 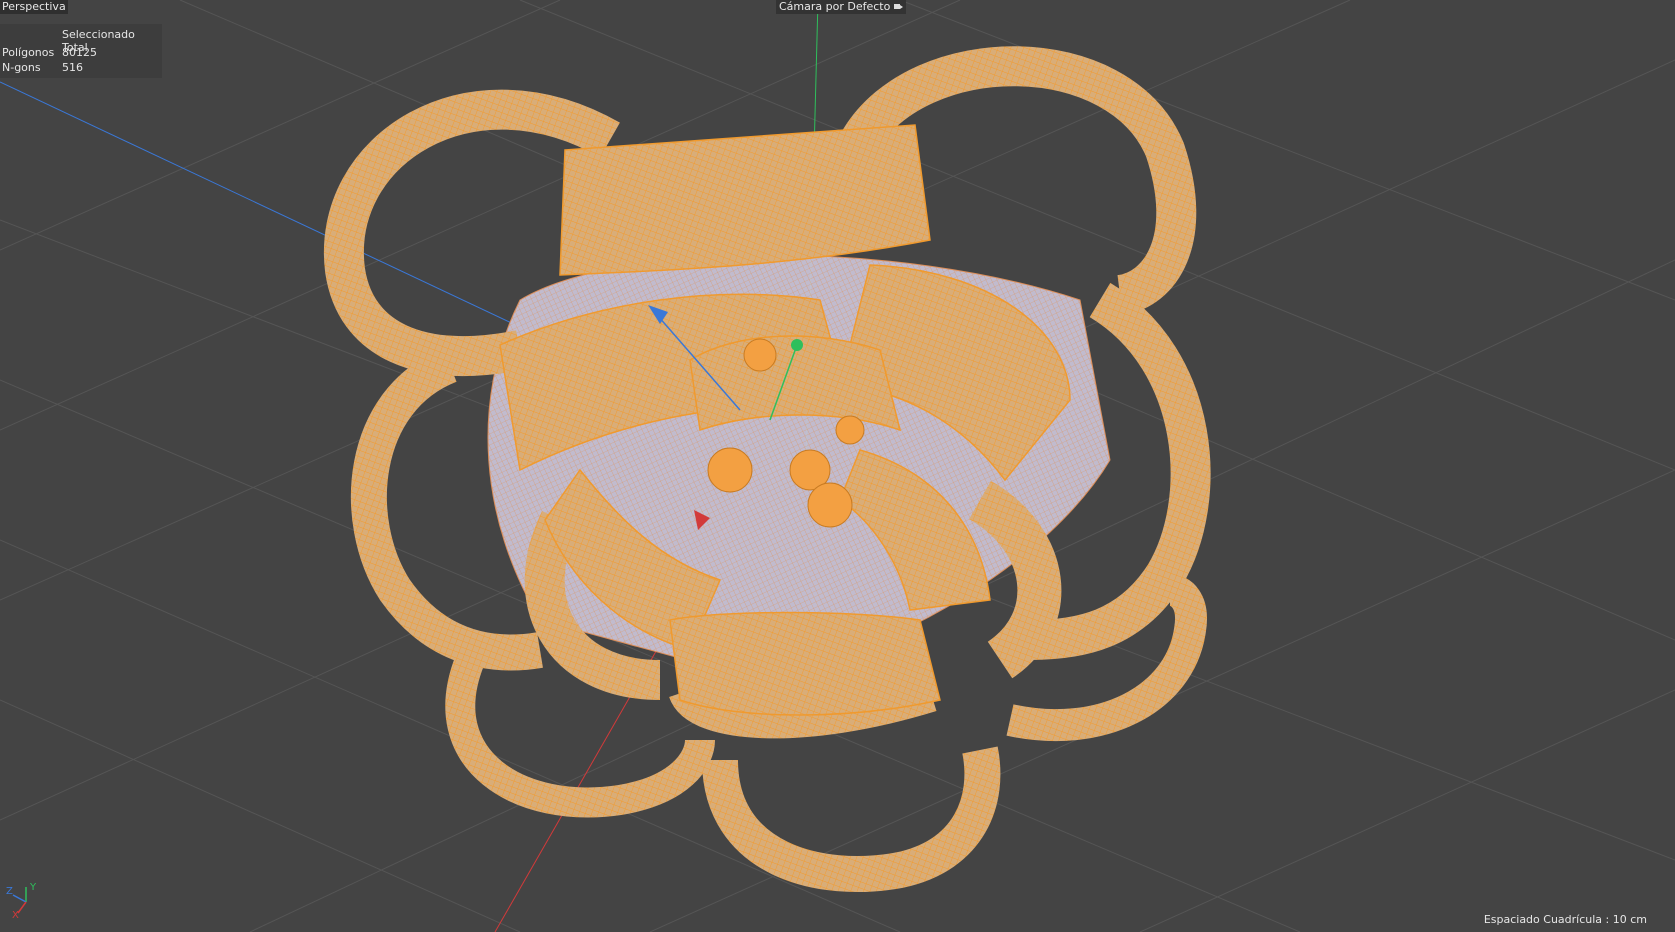 I want to click on stats-row-polygons: Polígonos 80125, so click(x=49, y=52).